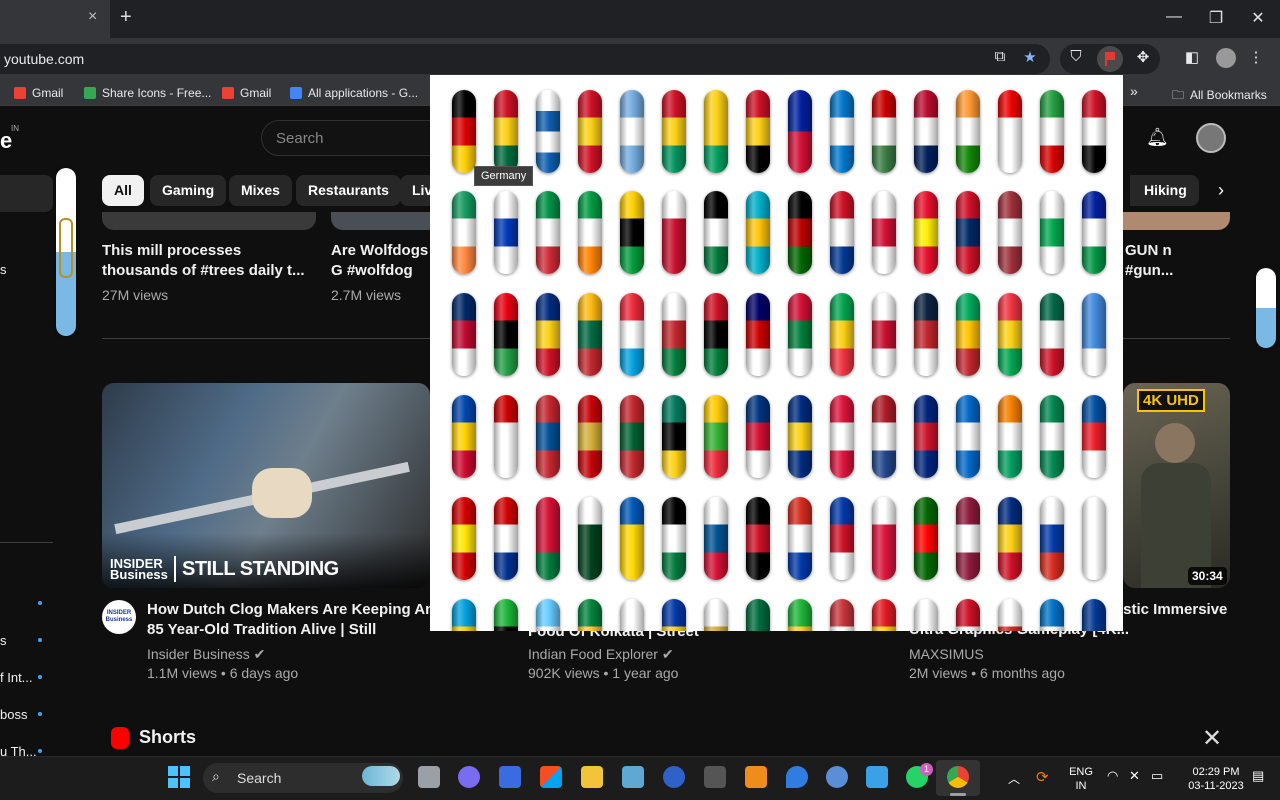 This screenshot has width=1280, height=800. What do you see at coordinates (1258, 776) in the screenshot?
I see `notification-center-icon: ▤` at bounding box center [1258, 776].